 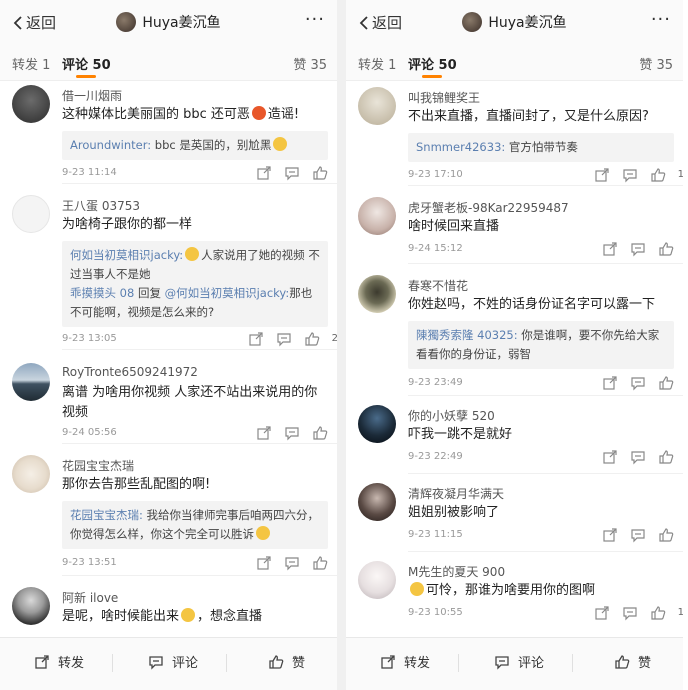 What do you see at coordinates (680, 612) in the screenshot?
I see `like-count: 1` at bounding box center [680, 612].